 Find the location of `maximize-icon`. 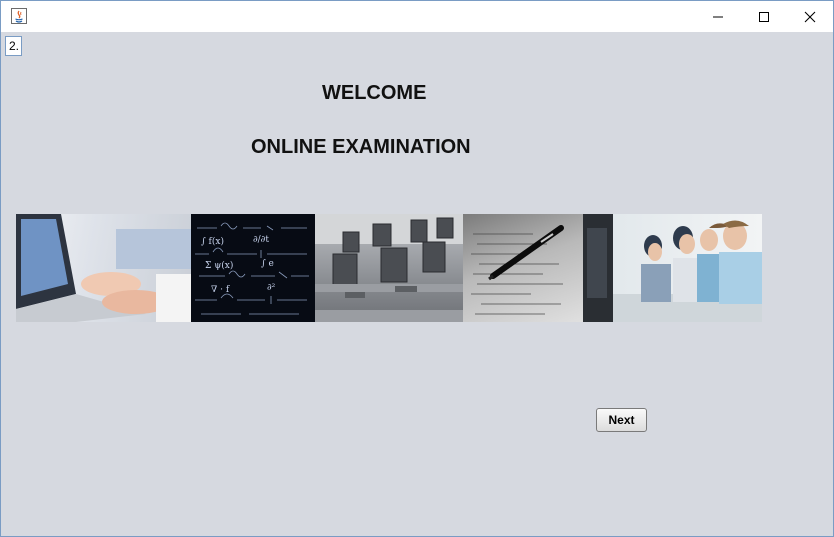

maximize-icon is located at coordinates (764, 16).